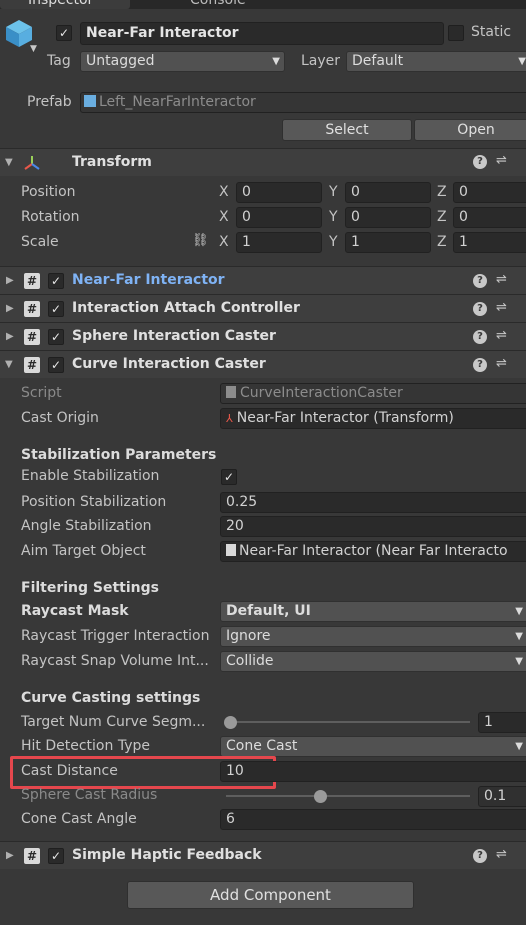 The image size is (526, 925). I want to click on haptic-title: Simple Haptic Feedback, so click(167, 855).